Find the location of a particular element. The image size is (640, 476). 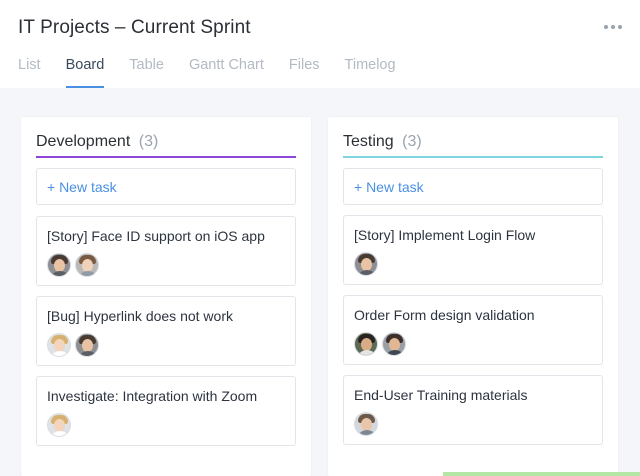

task-title: End-User Training materials is located at coordinates (441, 395).